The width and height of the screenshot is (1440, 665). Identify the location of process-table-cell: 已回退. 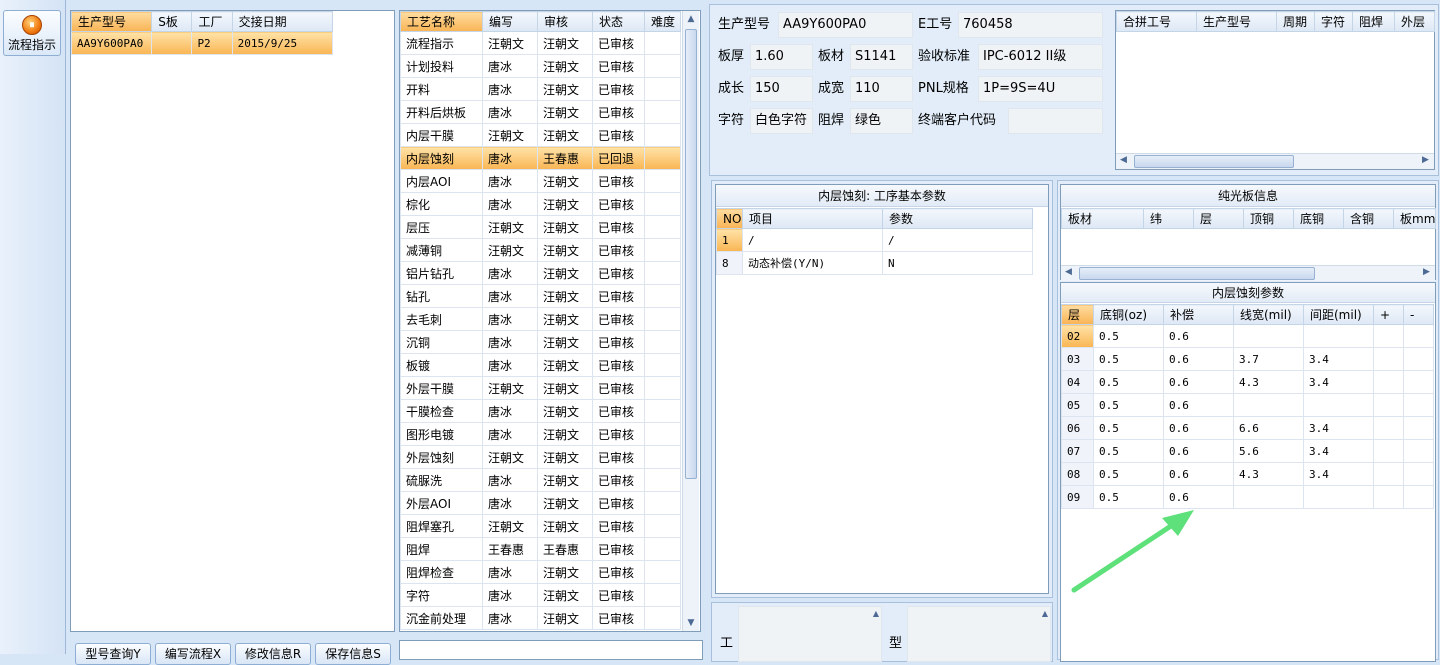
(618, 158).